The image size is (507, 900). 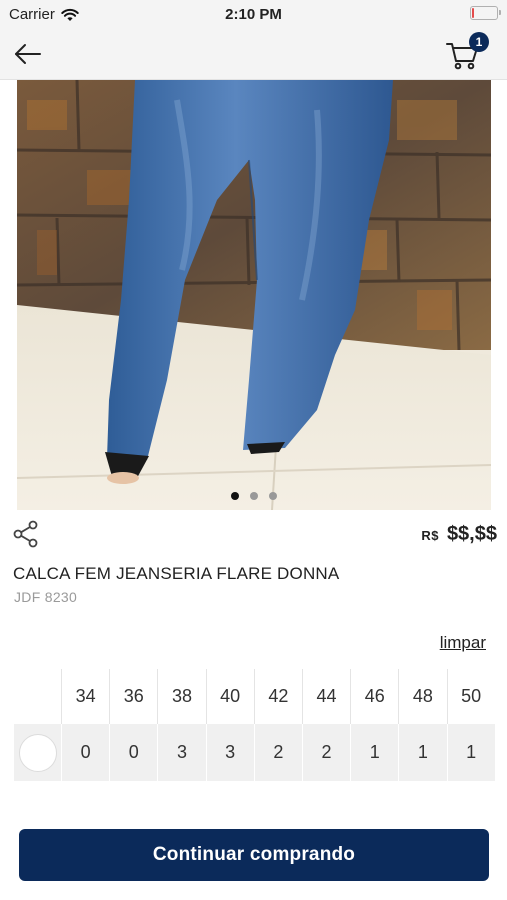 What do you see at coordinates (485, 13) in the screenshot?
I see `battery-icon` at bounding box center [485, 13].